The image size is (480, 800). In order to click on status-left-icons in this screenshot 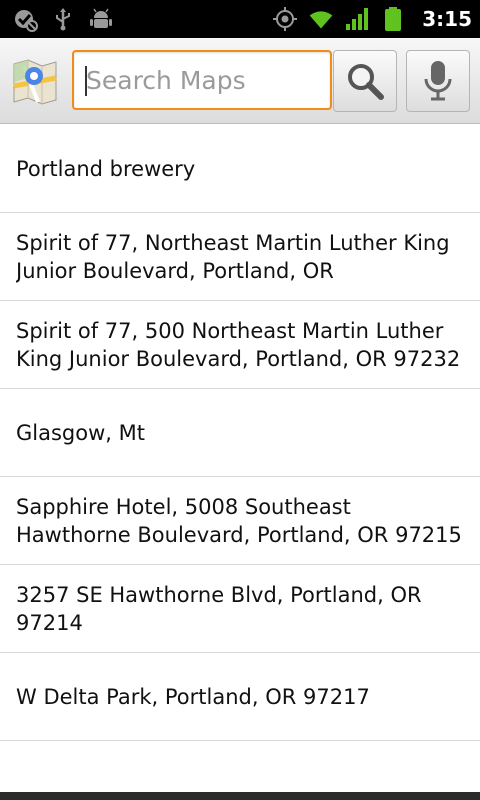, I will do `click(63, 19)`.